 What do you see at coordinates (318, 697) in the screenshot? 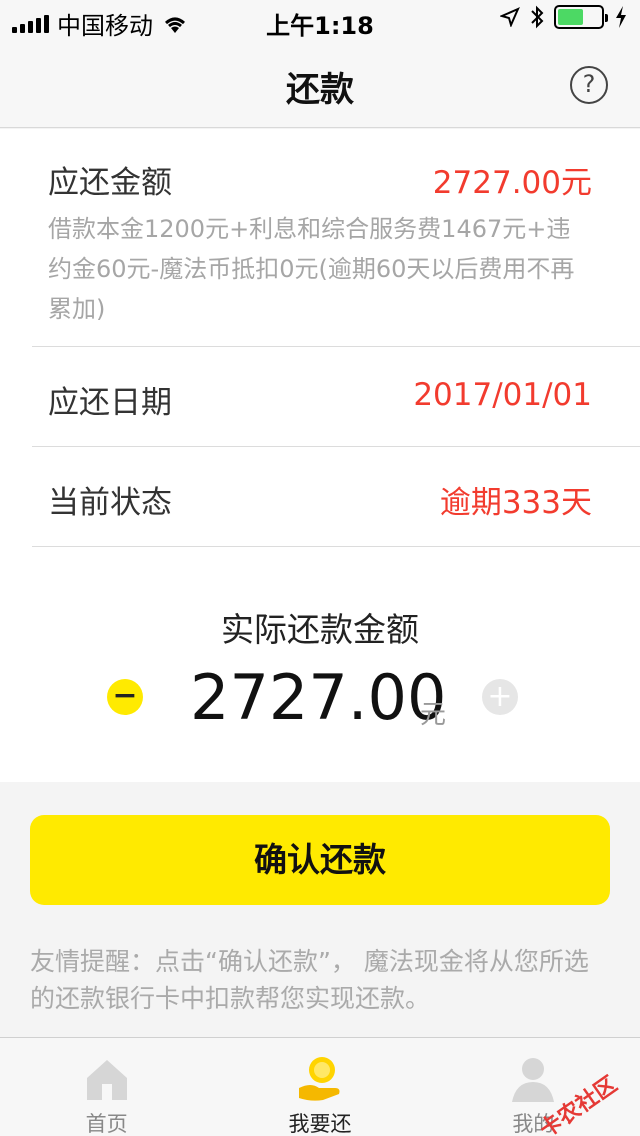
I see `actual-amount-value: 2727.00` at bounding box center [318, 697].